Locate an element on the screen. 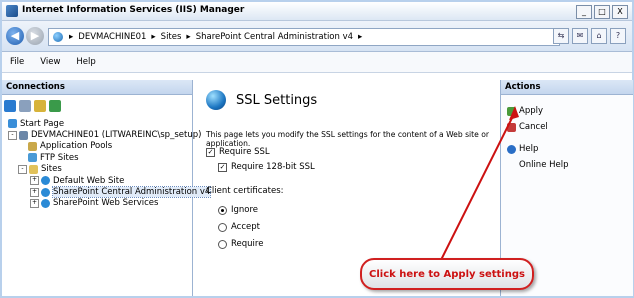 The image size is (634, 298). minimize-button: _ is located at coordinates (584, 12).